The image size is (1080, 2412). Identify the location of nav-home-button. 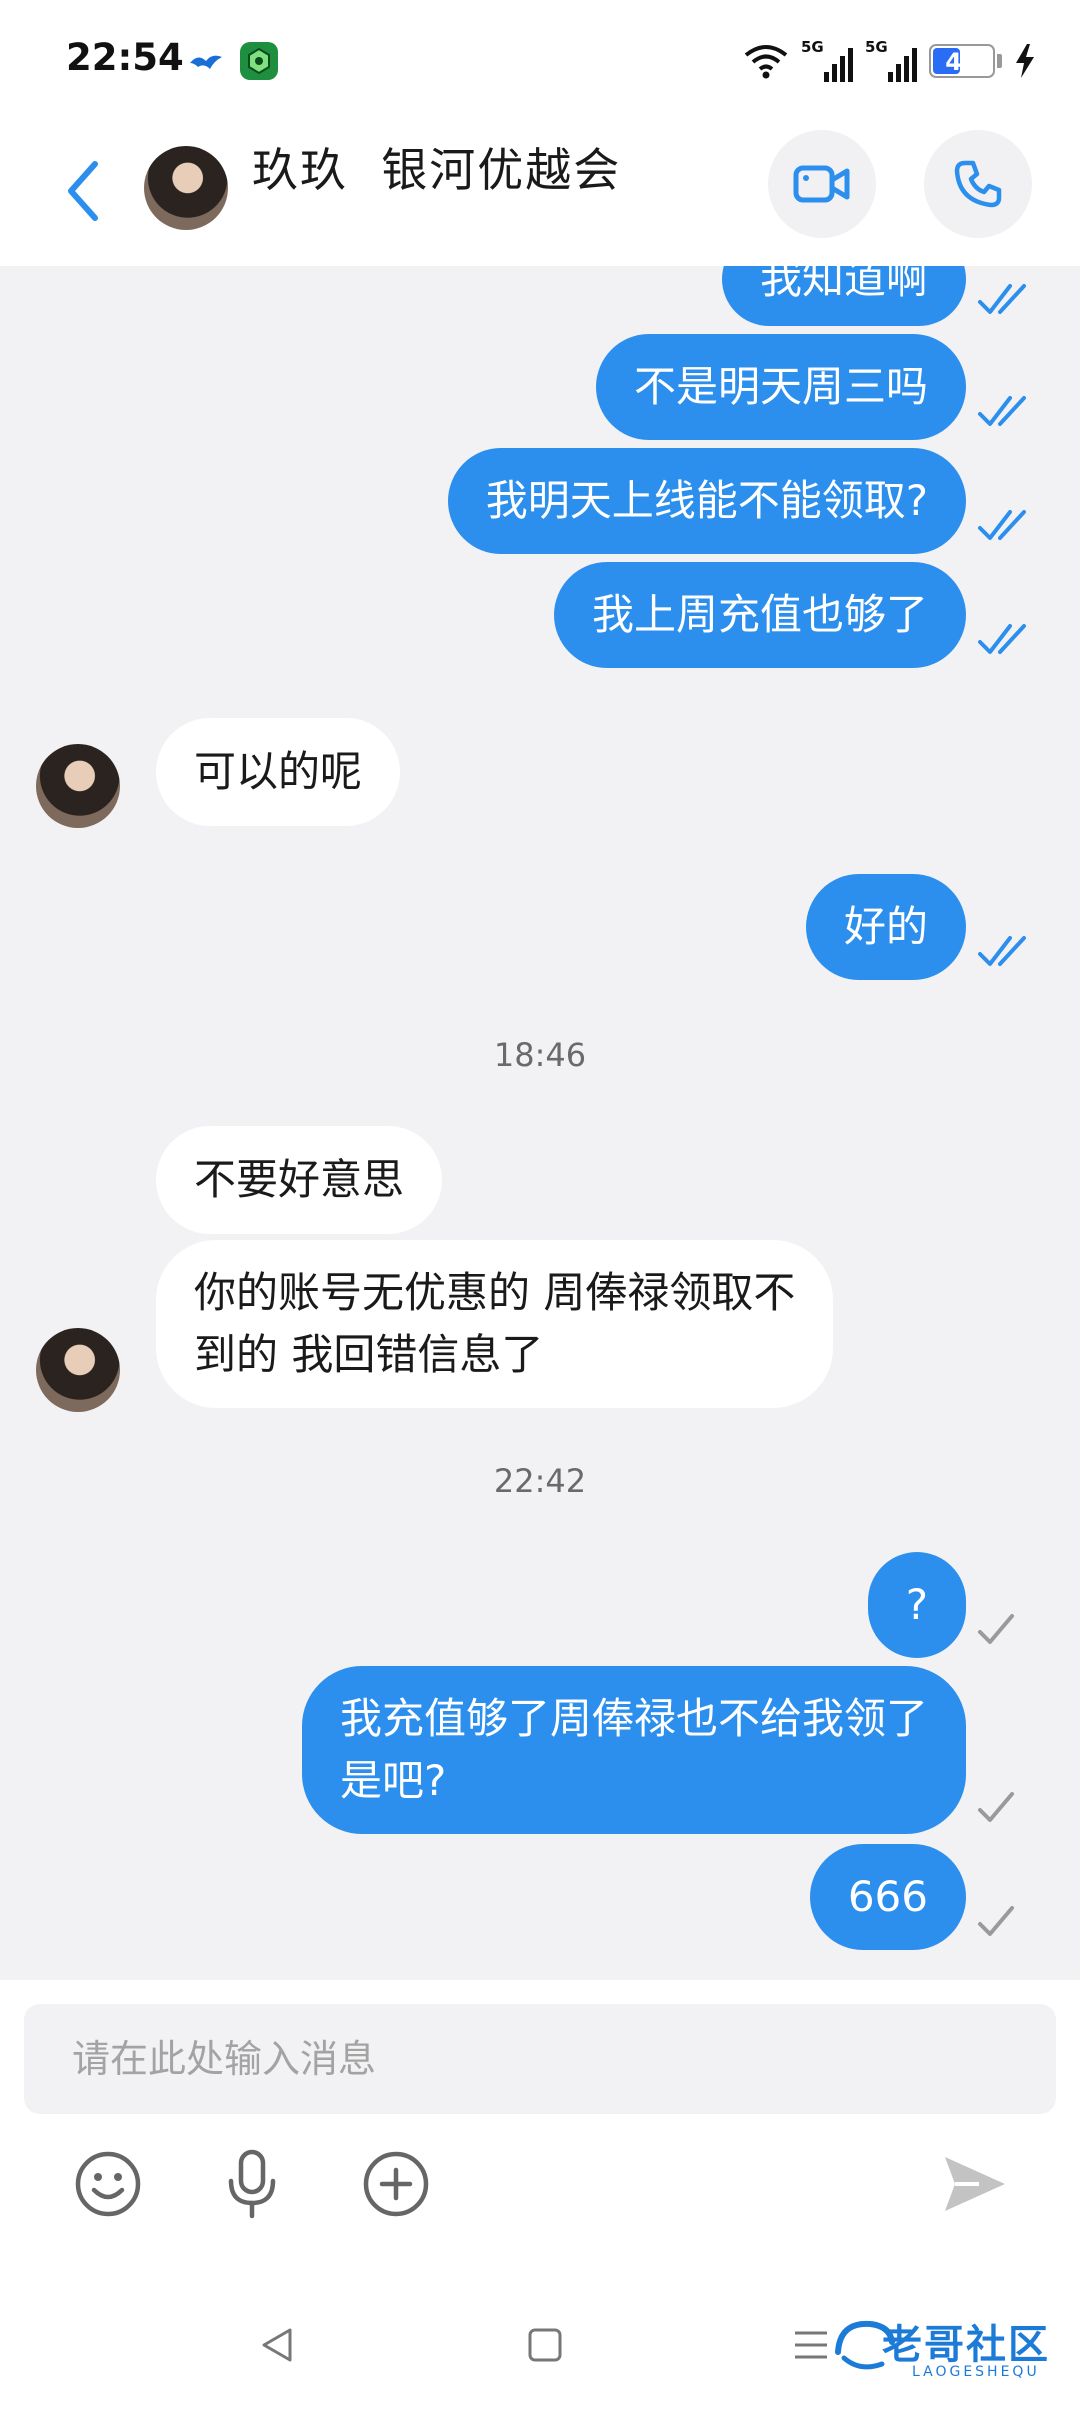
(545, 2345).